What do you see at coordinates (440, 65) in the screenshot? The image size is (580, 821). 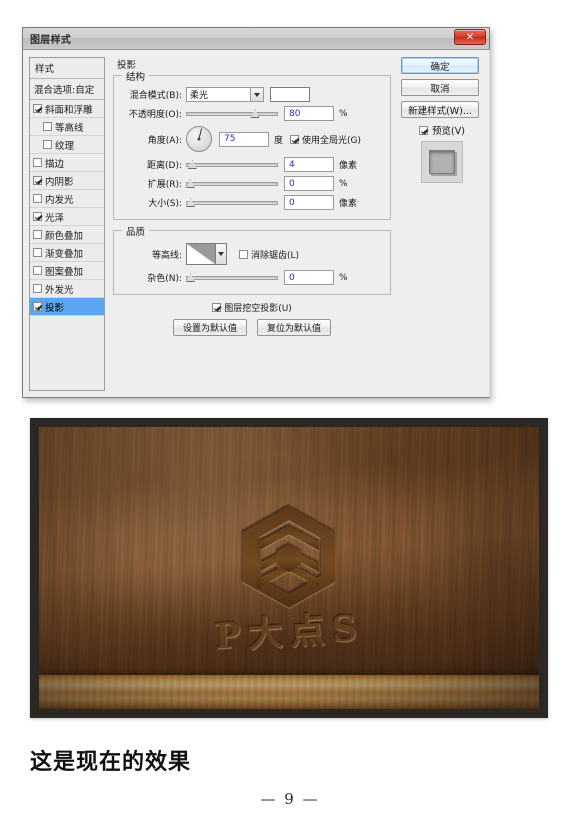 I see `ok-button: 确定` at bounding box center [440, 65].